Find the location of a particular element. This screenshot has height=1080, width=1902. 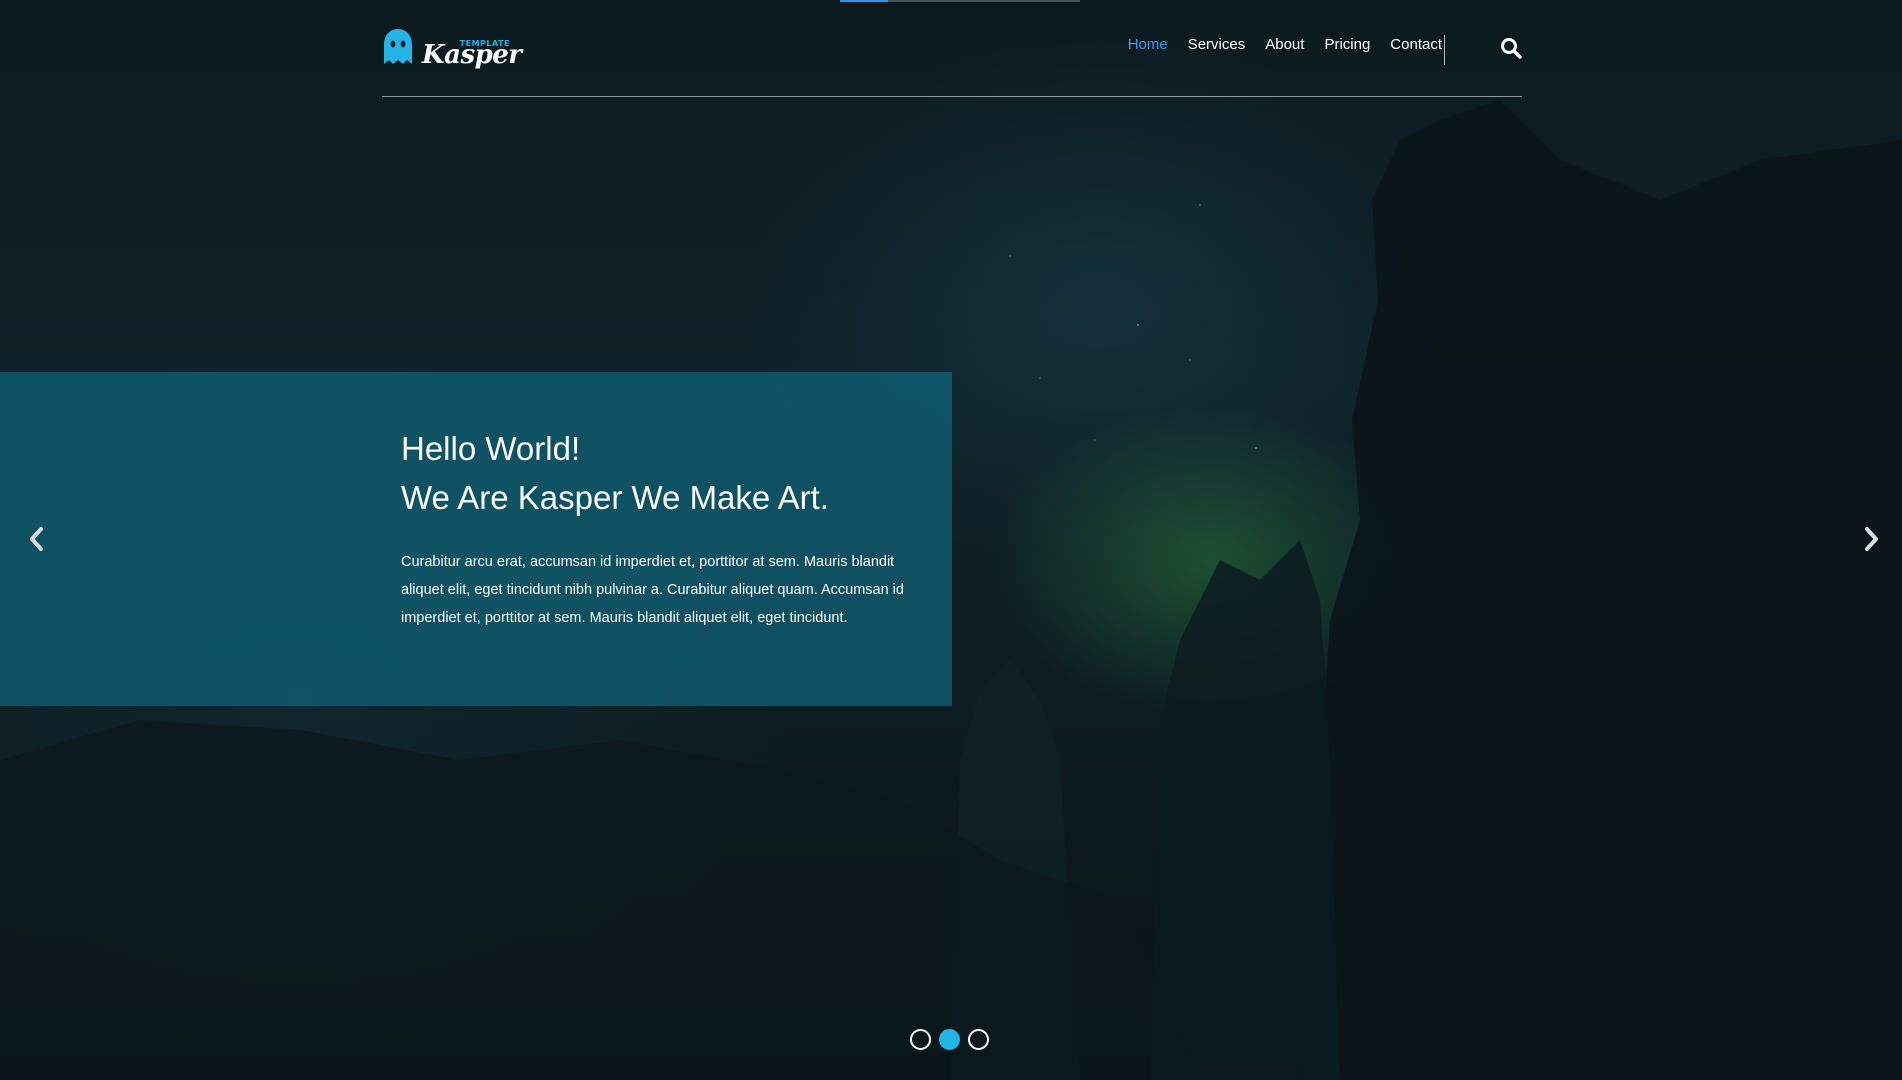

slider-next-button is located at coordinates (1871, 539).